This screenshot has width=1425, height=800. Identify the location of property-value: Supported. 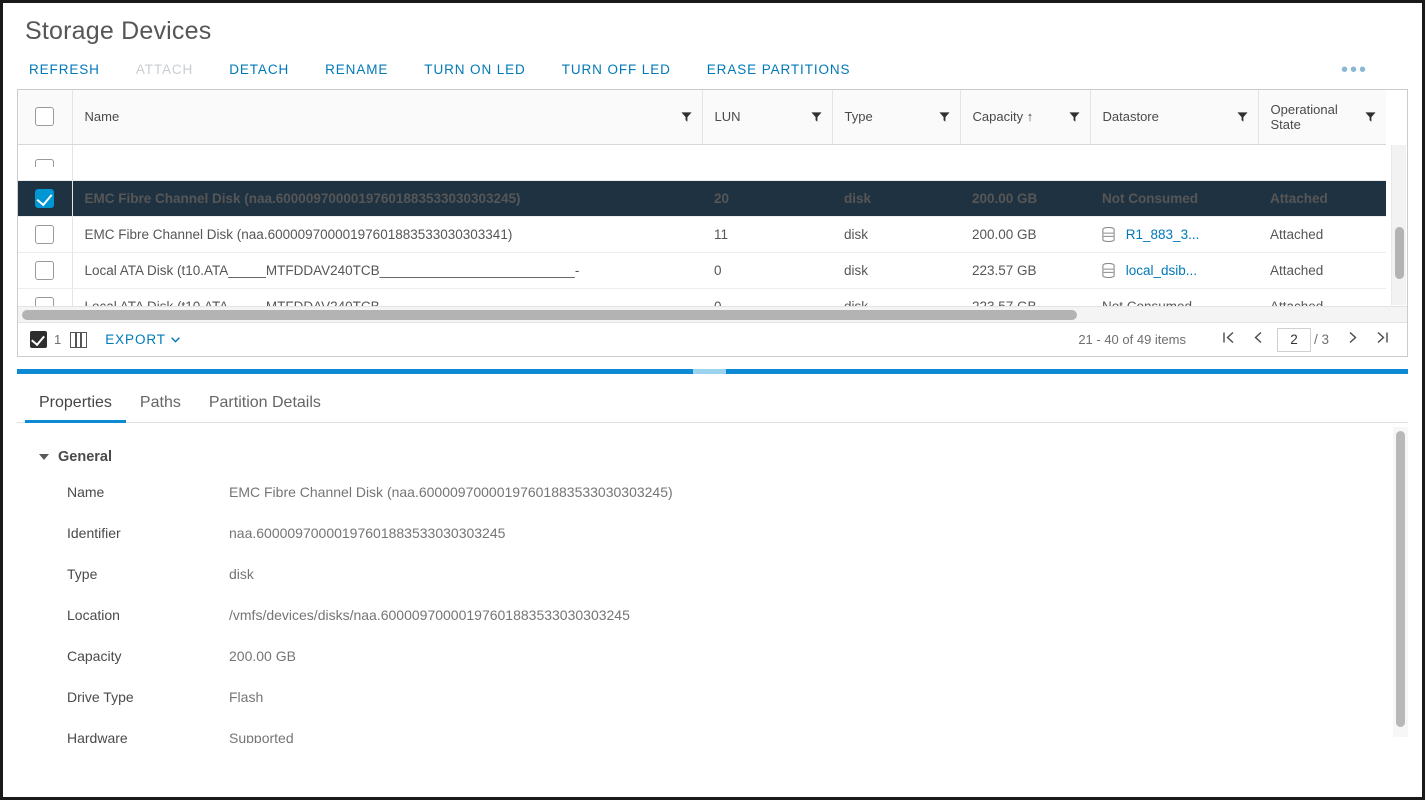
(261, 736).